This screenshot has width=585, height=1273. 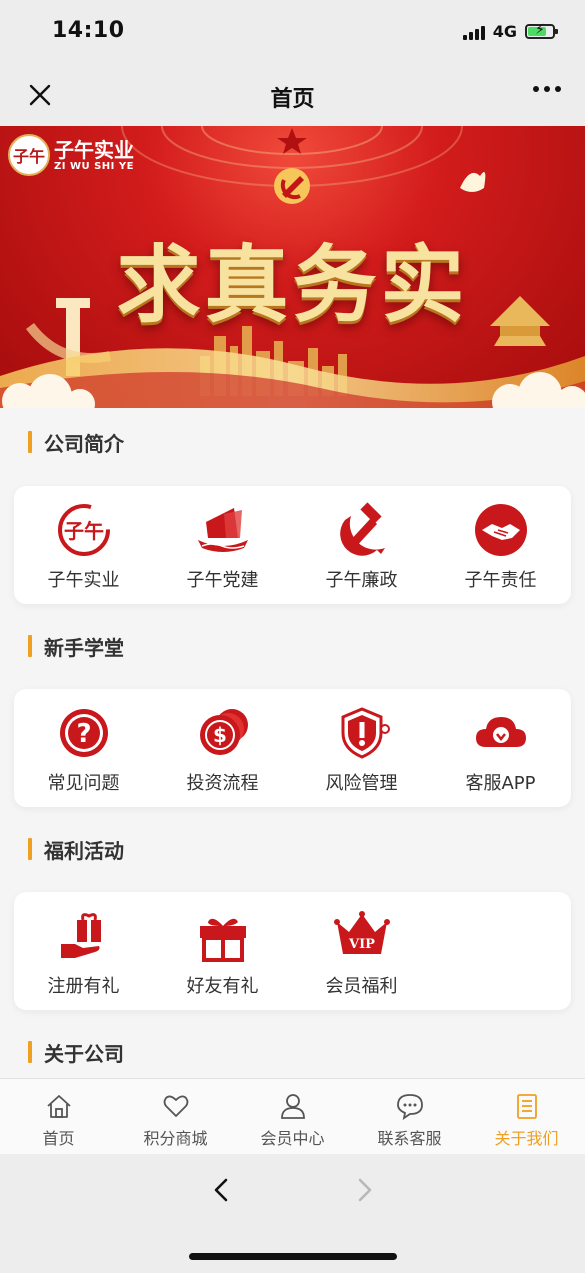 I want to click on grid-item-member-benefits: VIP 会员福利, so click(x=361, y=953).